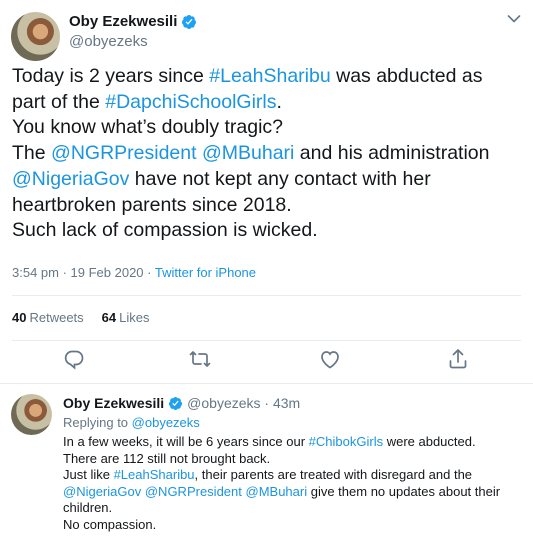 The image size is (533, 539). What do you see at coordinates (110, 524) in the screenshot?
I see `reply-line: No compassion.` at bounding box center [110, 524].